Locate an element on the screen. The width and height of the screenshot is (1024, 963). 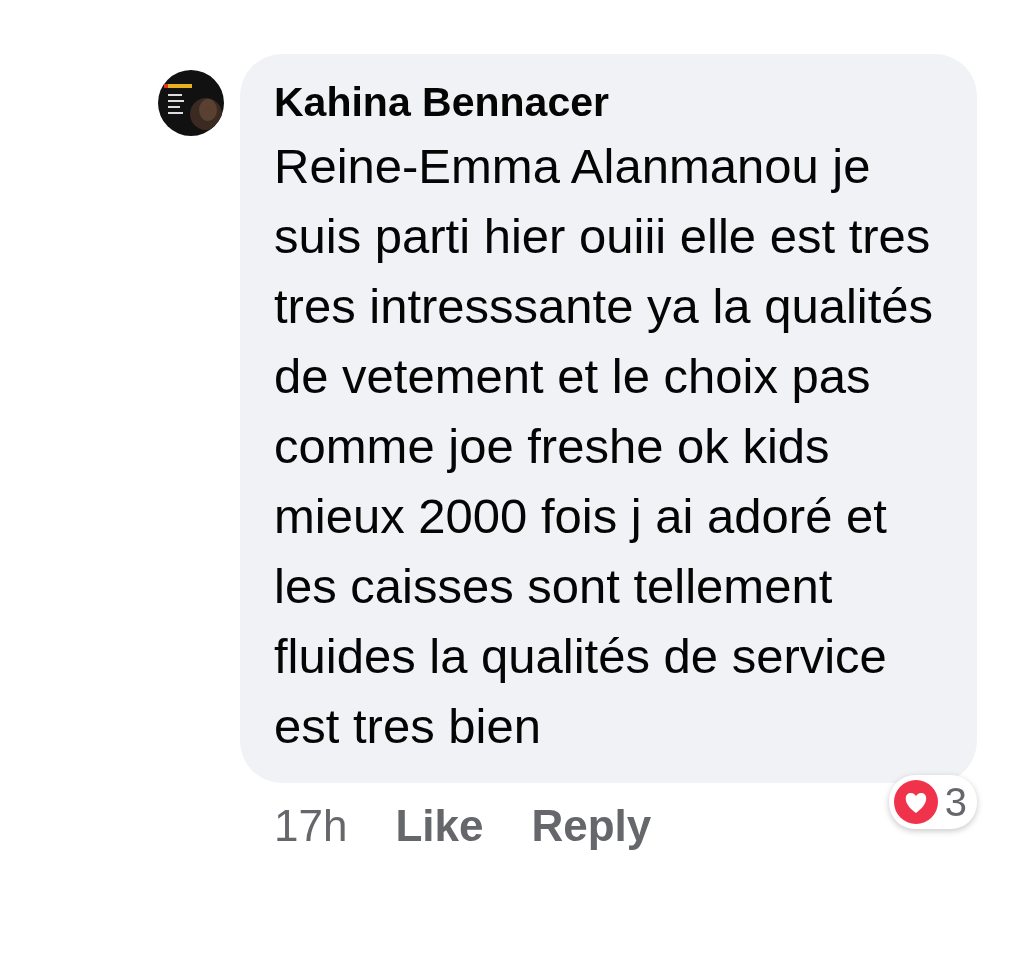
reply-button: Reply is located at coordinates (591, 826).